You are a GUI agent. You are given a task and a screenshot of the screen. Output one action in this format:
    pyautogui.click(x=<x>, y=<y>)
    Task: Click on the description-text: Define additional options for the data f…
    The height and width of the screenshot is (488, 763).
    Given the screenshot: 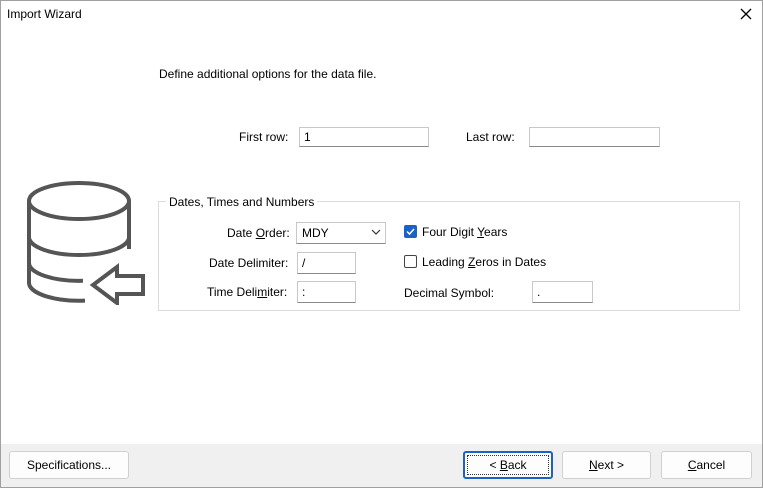 What is the action you would take?
    pyautogui.click(x=268, y=74)
    